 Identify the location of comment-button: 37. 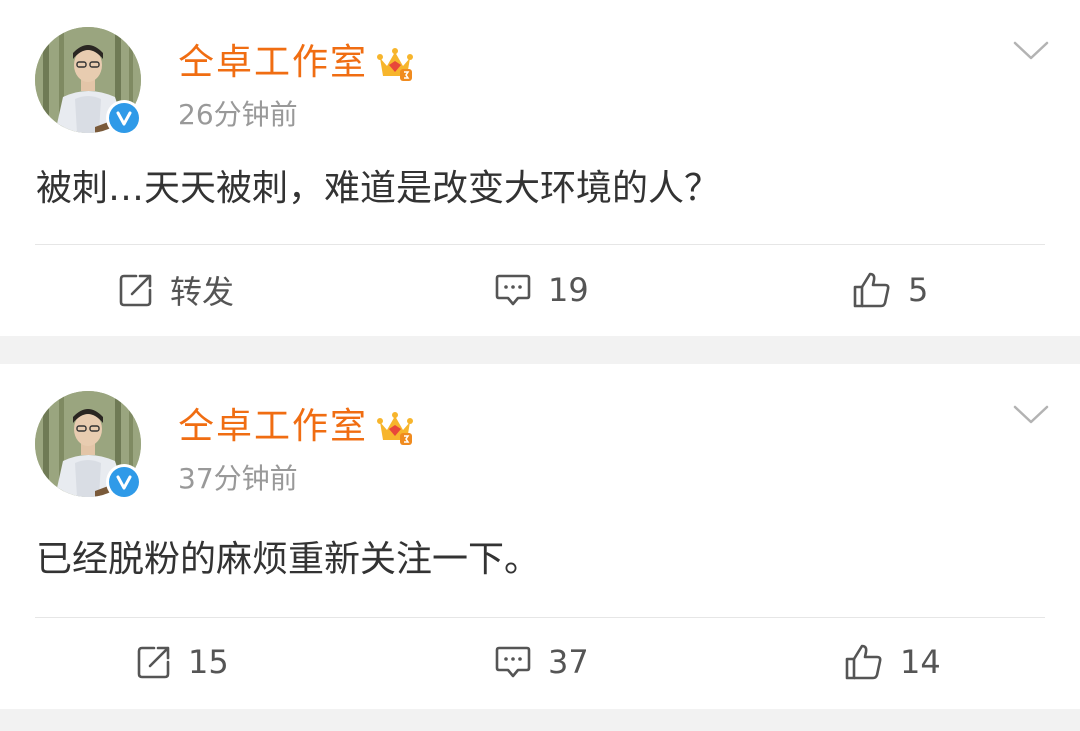
(541, 662).